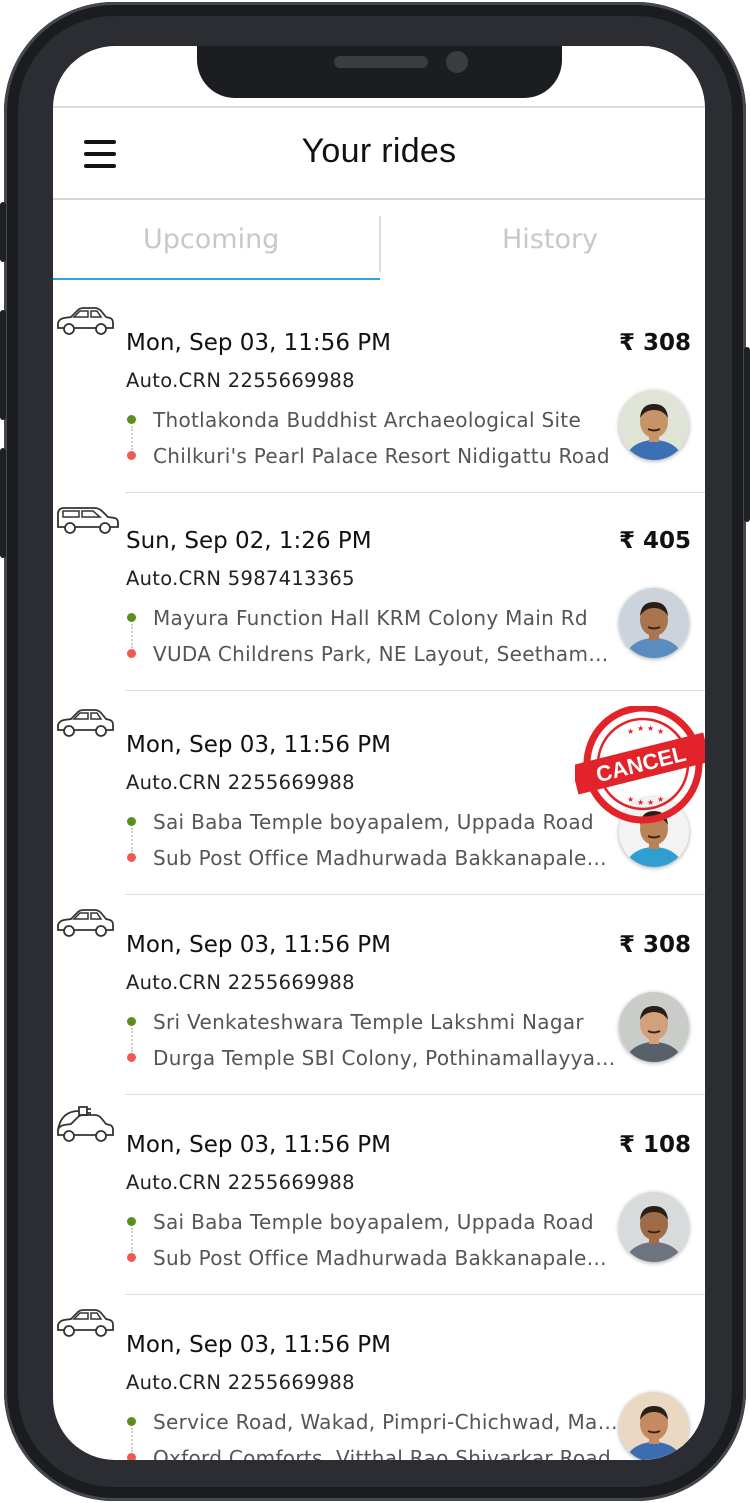  What do you see at coordinates (381, 62) in the screenshot?
I see `speaker` at bounding box center [381, 62].